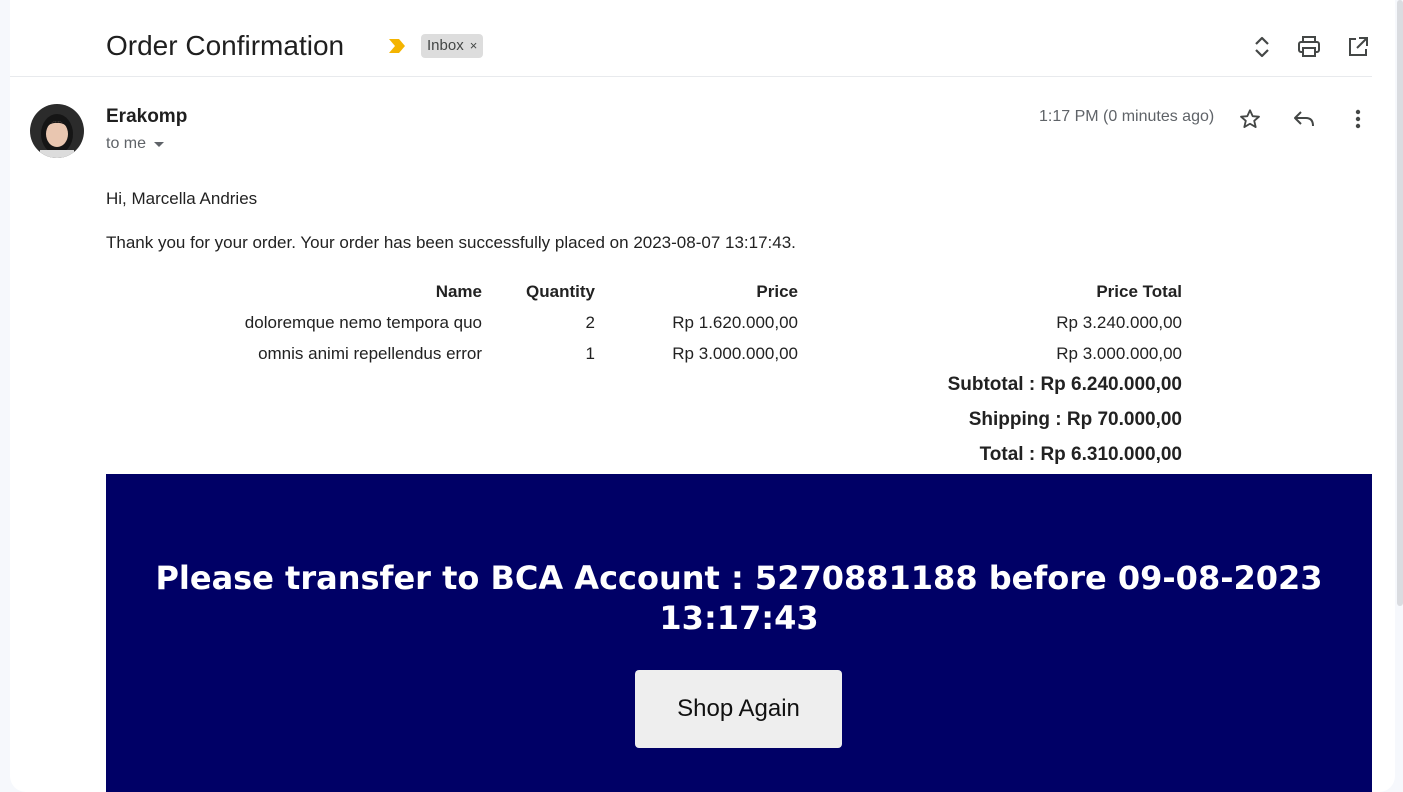 This screenshot has height=792, width=1403. Describe the element at coordinates (370, 353) in the screenshot. I see `item-name: omnis animi repellendus error` at that location.